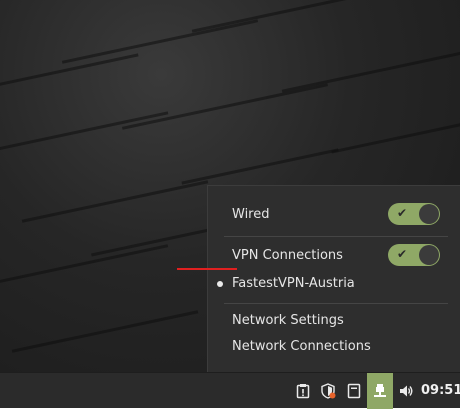  I want to click on network-settings-item: Network Settings, so click(288, 320).